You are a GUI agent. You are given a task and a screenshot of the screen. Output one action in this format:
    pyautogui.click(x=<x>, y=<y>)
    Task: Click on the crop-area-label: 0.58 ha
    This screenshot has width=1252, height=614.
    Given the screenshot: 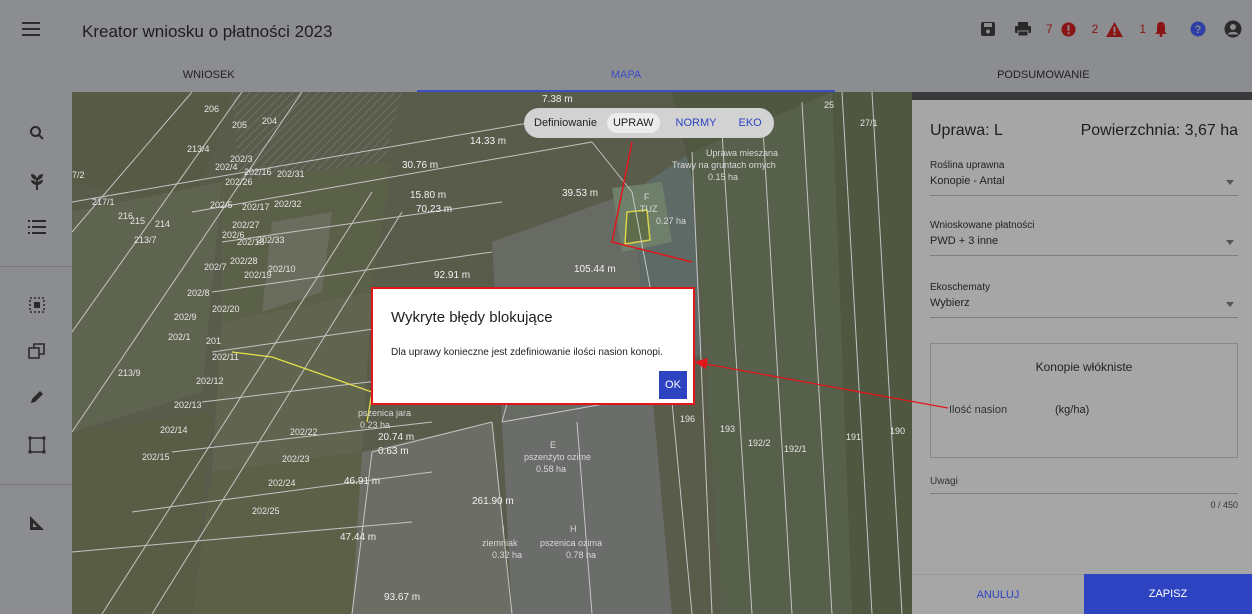 What is the action you would take?
    pyautogui.click(x=551, y=469)
    